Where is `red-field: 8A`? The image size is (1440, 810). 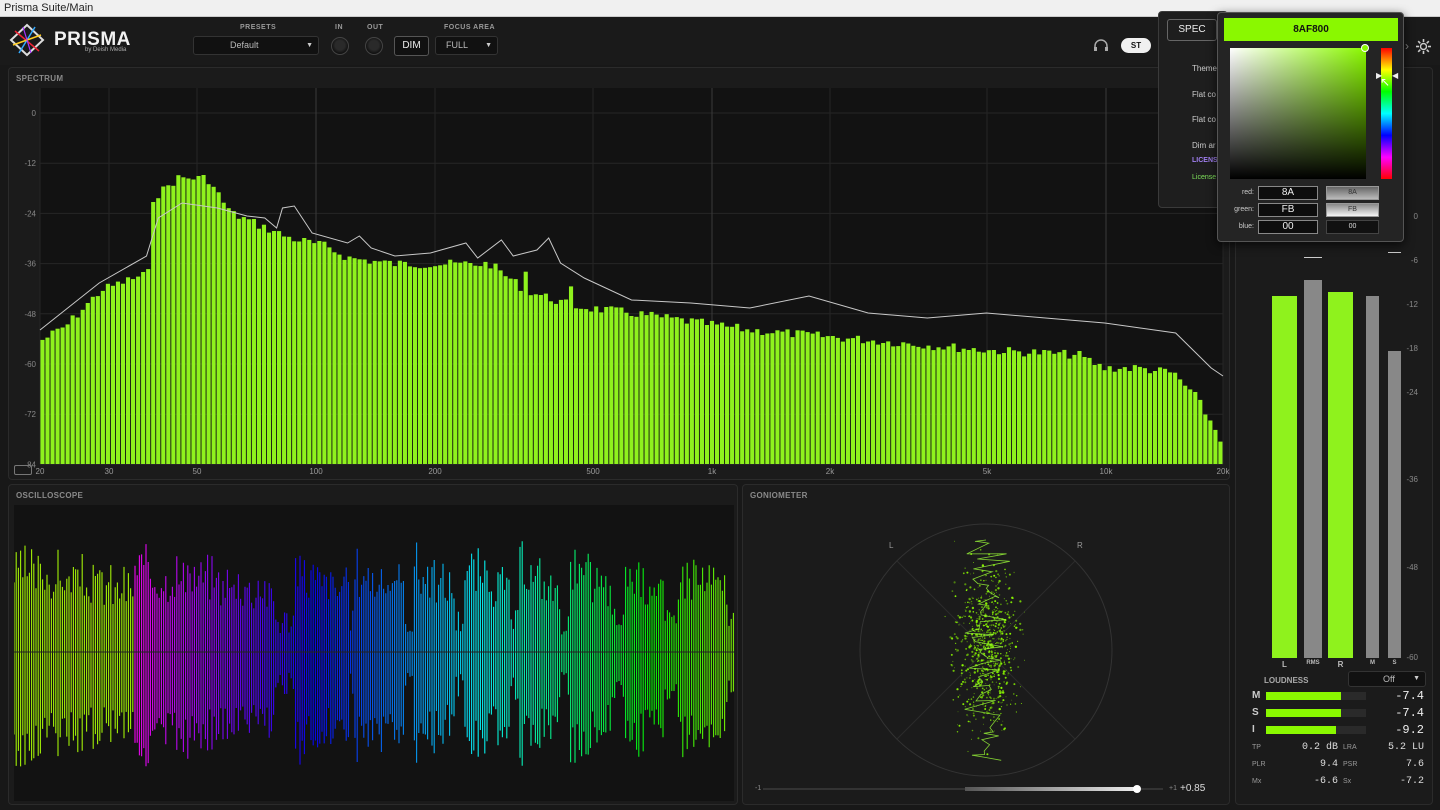
red-field: 8A is located at coordinates (1288, 193).